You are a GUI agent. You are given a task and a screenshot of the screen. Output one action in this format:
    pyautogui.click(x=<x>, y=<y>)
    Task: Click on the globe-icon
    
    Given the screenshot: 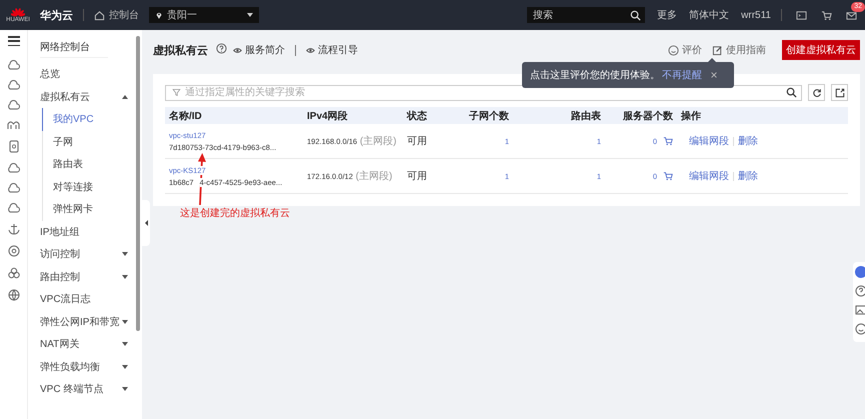 What is the action you would take?
    pyautogui.click(x=14, y=295)
    